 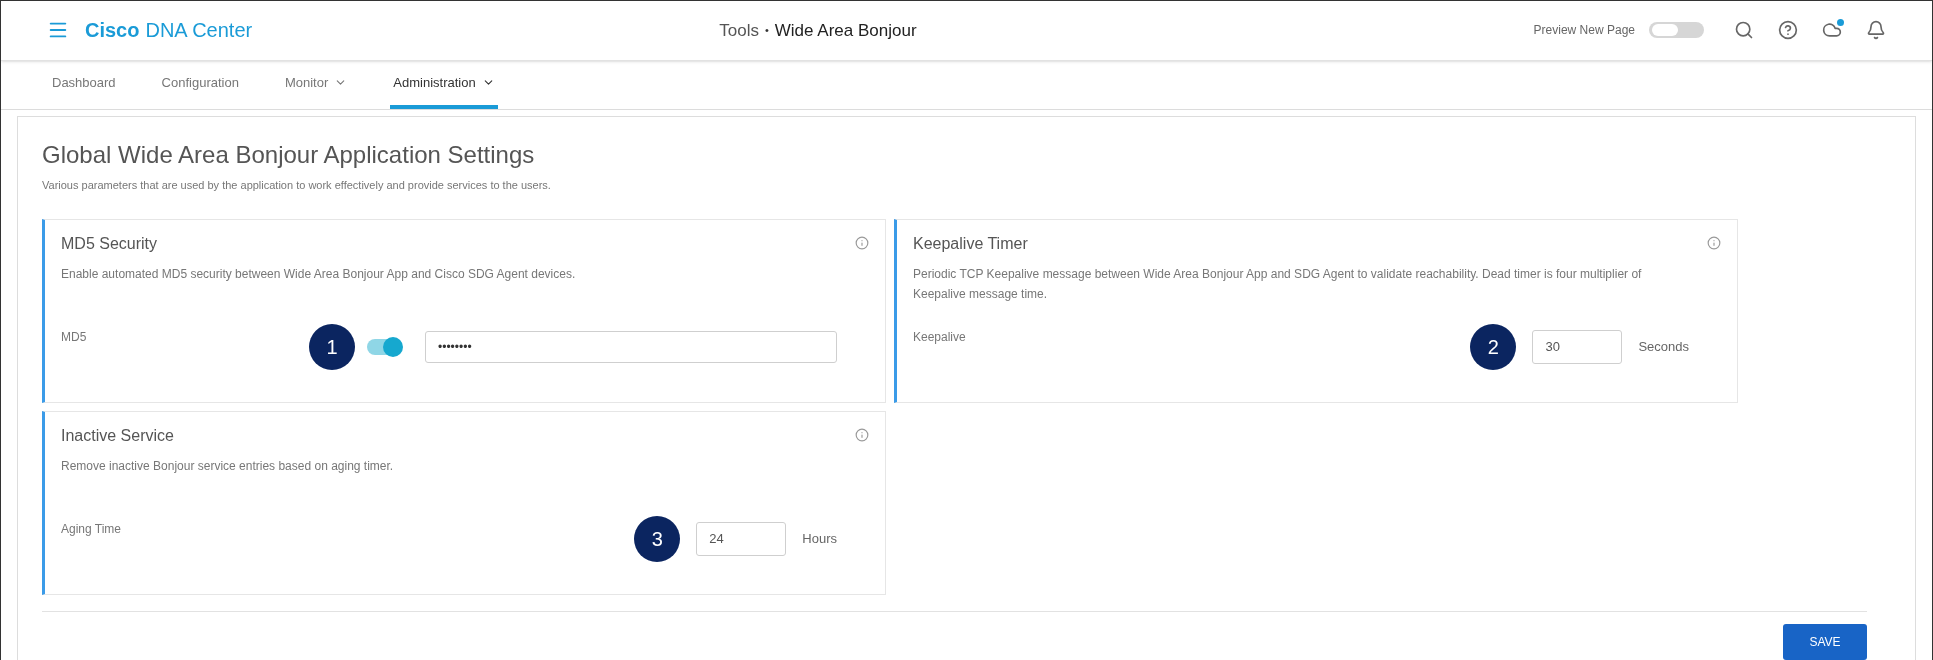 What do you see at coordinates (1744, 30) in the screenshot?
I see `search-icon` at bounding box center [1744, 30].